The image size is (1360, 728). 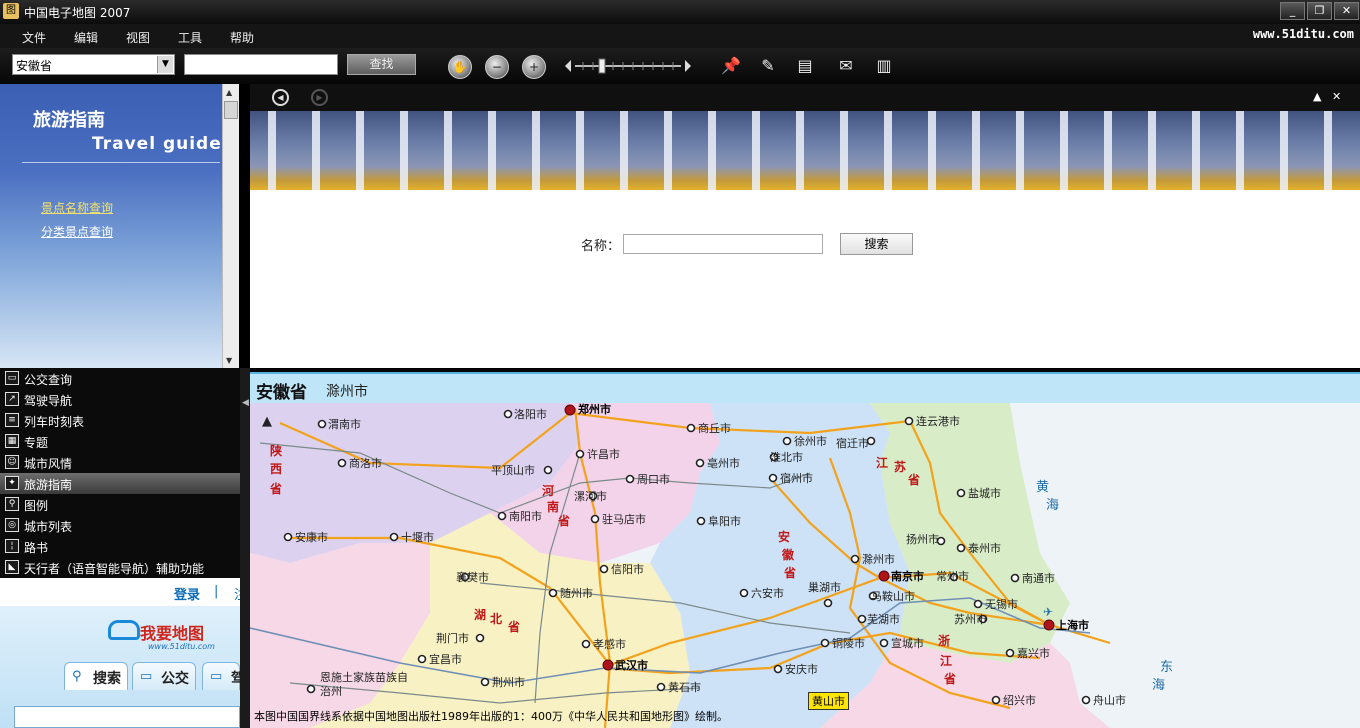 What do you see at coordinates (223, 676) in the screenshot?
I see `tab-drive: ▭ 驾` at bounding box center [223, 676].